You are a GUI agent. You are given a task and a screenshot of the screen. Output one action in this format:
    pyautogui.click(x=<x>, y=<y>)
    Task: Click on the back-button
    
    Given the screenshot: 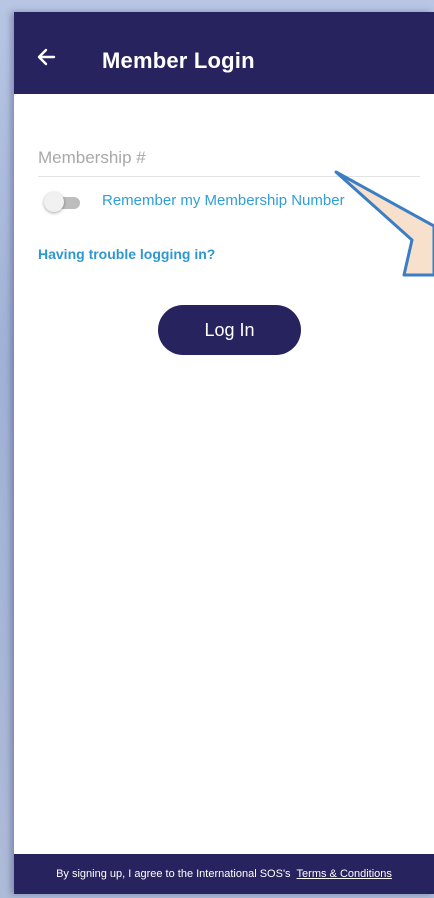 What is the action you would take?
    pyautogui.click(x=47, y=57)
    